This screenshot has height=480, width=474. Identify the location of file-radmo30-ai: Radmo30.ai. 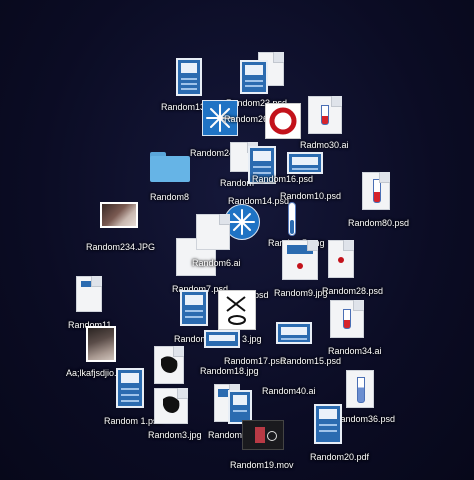
(328, 124).